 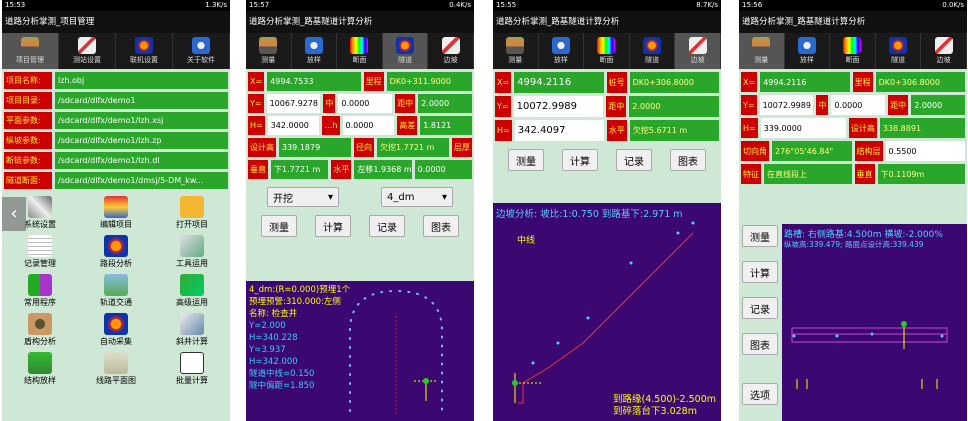 What do you see at coordinates (293, 125) in the screenshot?
I see `h-field: 342.0000` at bounding box center [293, 125].